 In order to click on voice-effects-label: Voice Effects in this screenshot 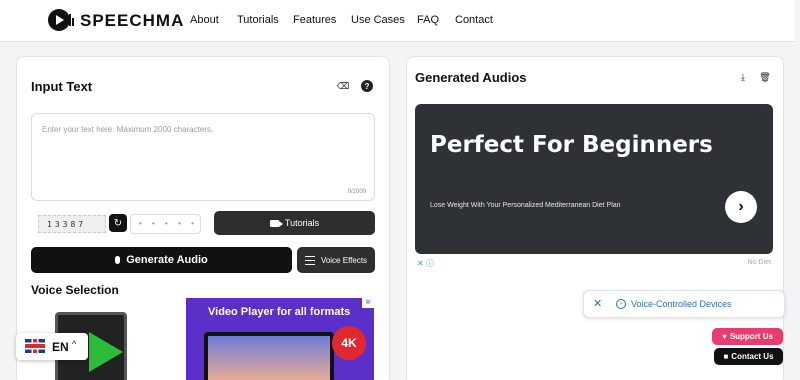, I will do `click(344, 260)`.